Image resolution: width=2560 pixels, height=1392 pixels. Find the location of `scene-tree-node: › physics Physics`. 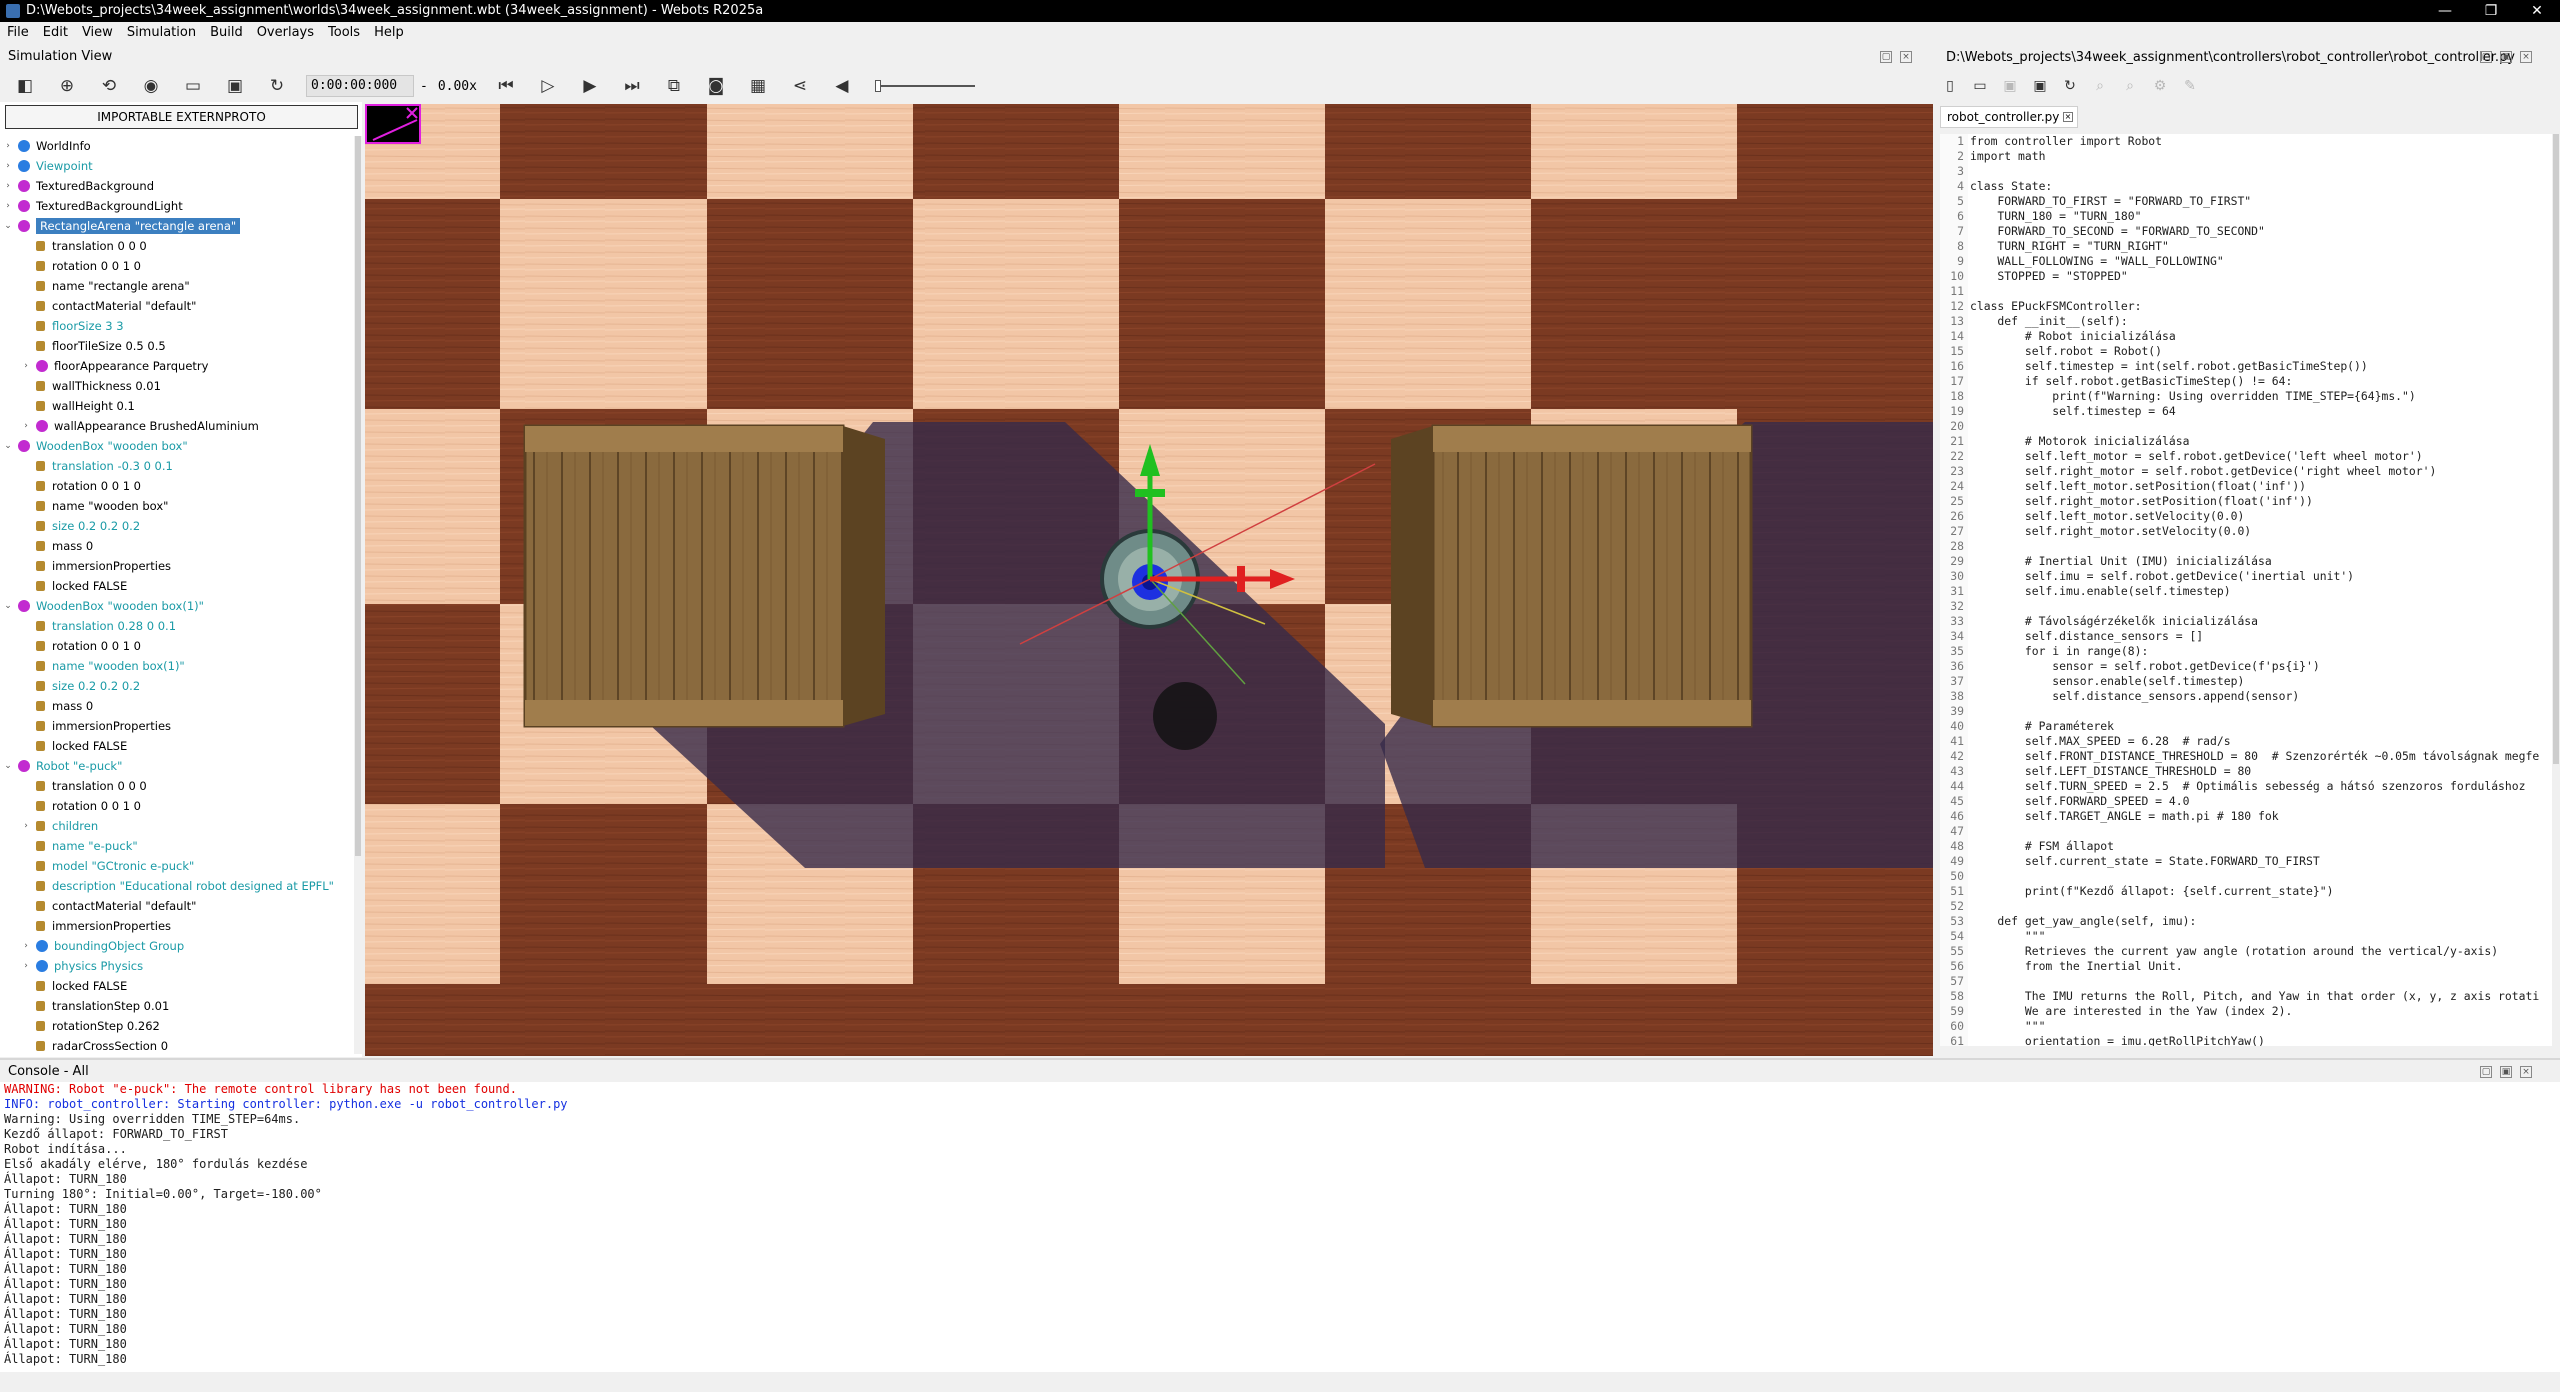

scene-tree-node: › physics Physics is located at coordinates (177, 966).